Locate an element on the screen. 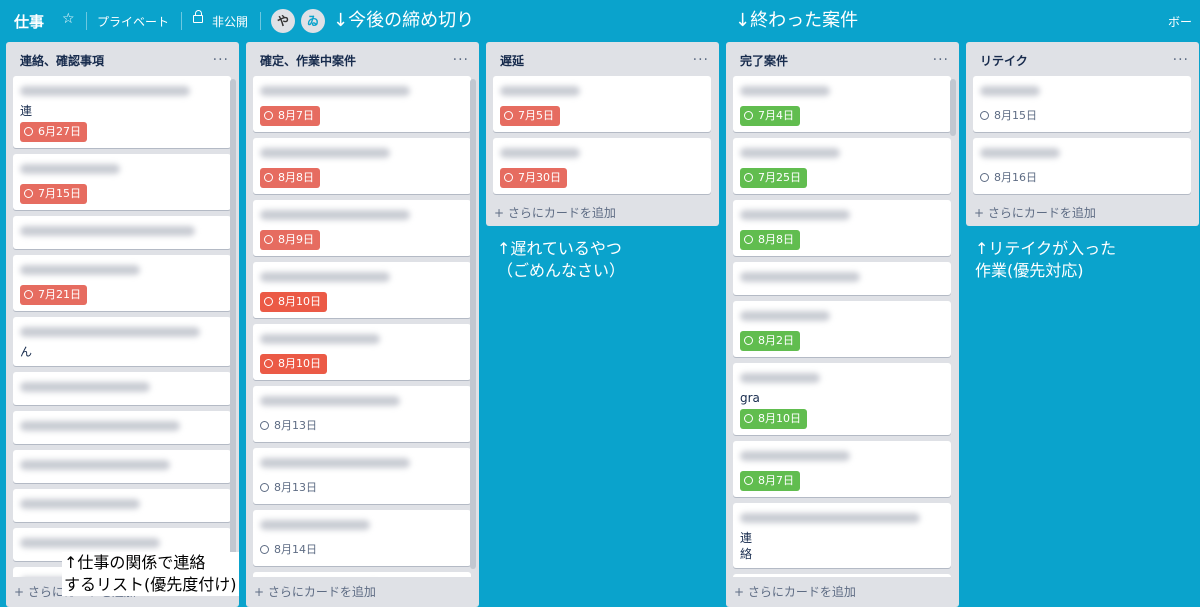  card: 8月5日 is located at coordinates (842, 575).